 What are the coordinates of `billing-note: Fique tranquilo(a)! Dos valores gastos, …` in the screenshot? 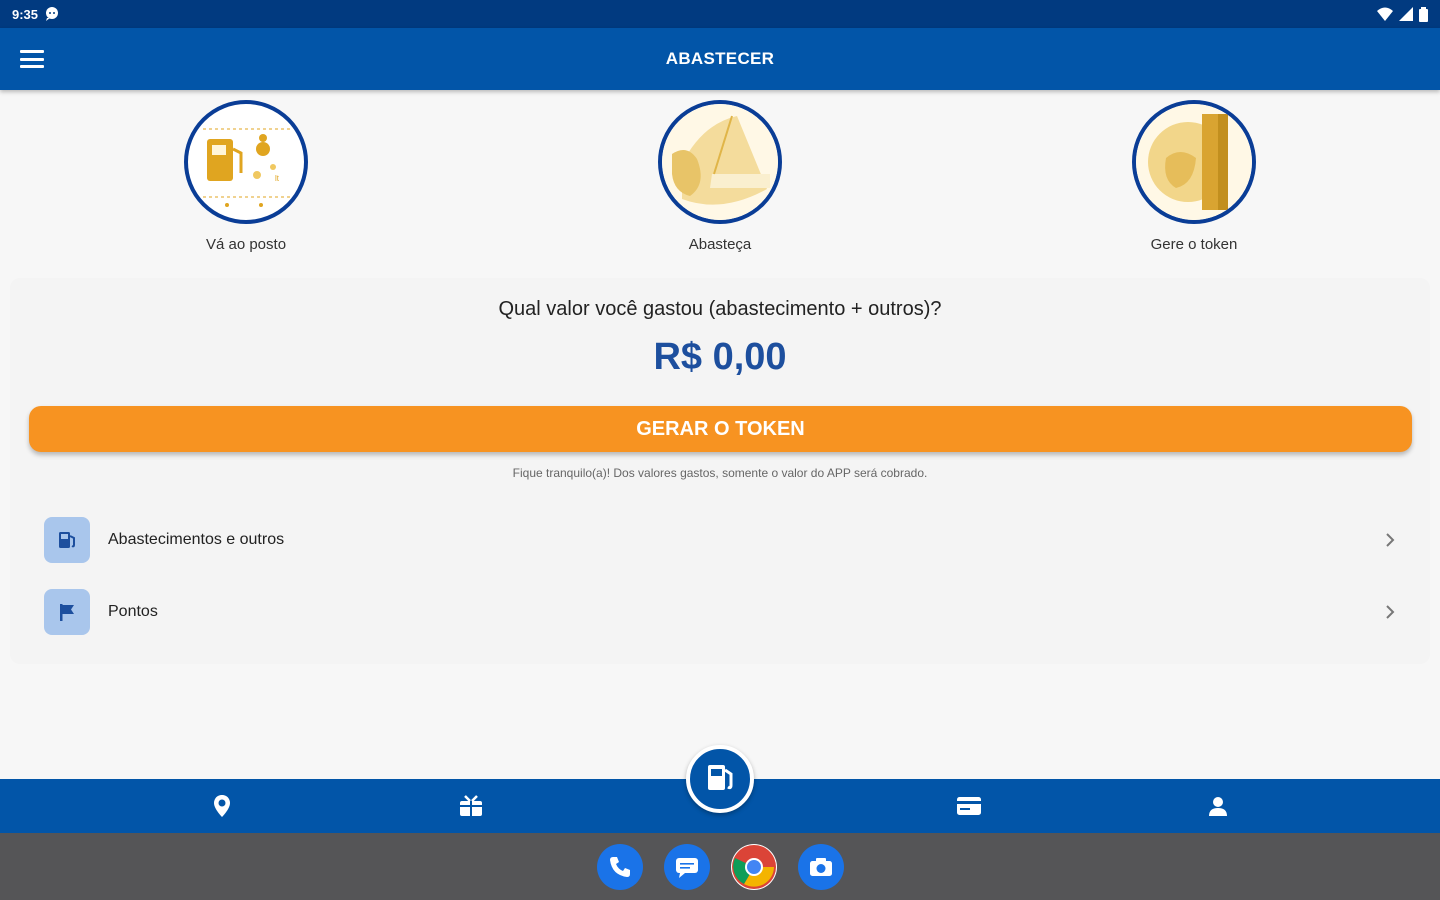 It's located at (720, 473).